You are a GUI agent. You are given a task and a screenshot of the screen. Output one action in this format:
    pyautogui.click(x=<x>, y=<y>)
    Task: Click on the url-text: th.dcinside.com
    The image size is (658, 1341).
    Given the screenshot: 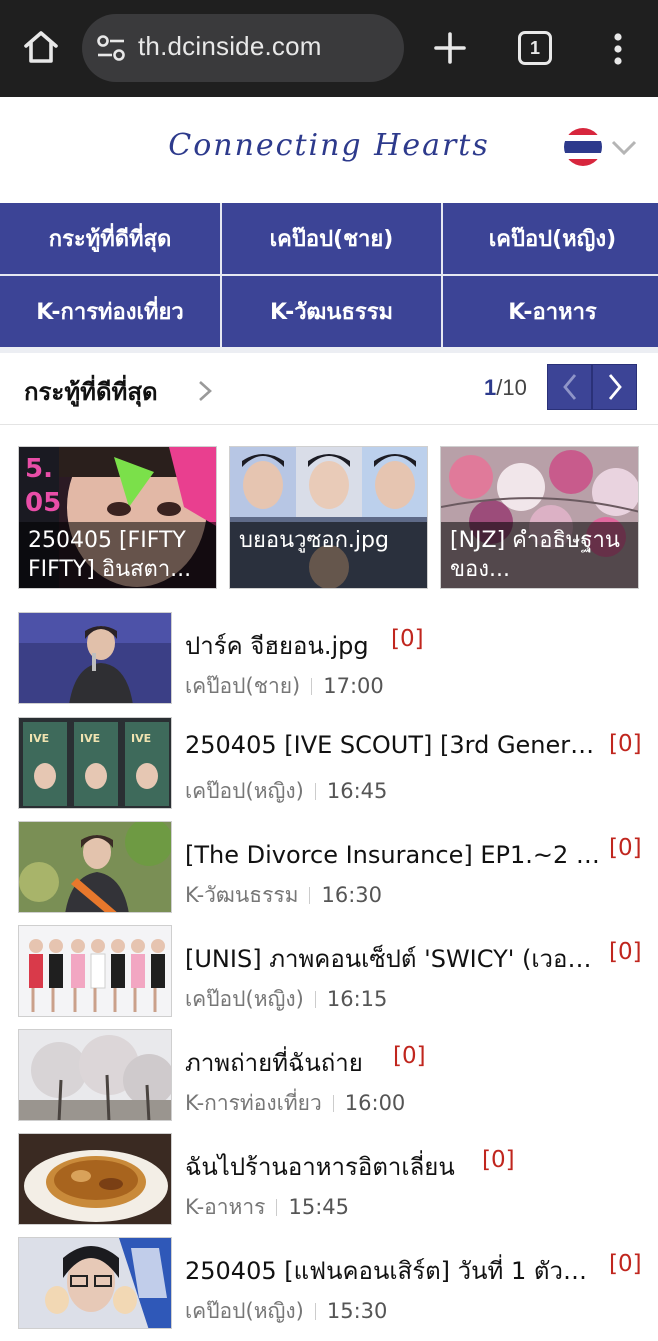 What is the action you would take?
    pyautogui.click(x=230, y=46)
    